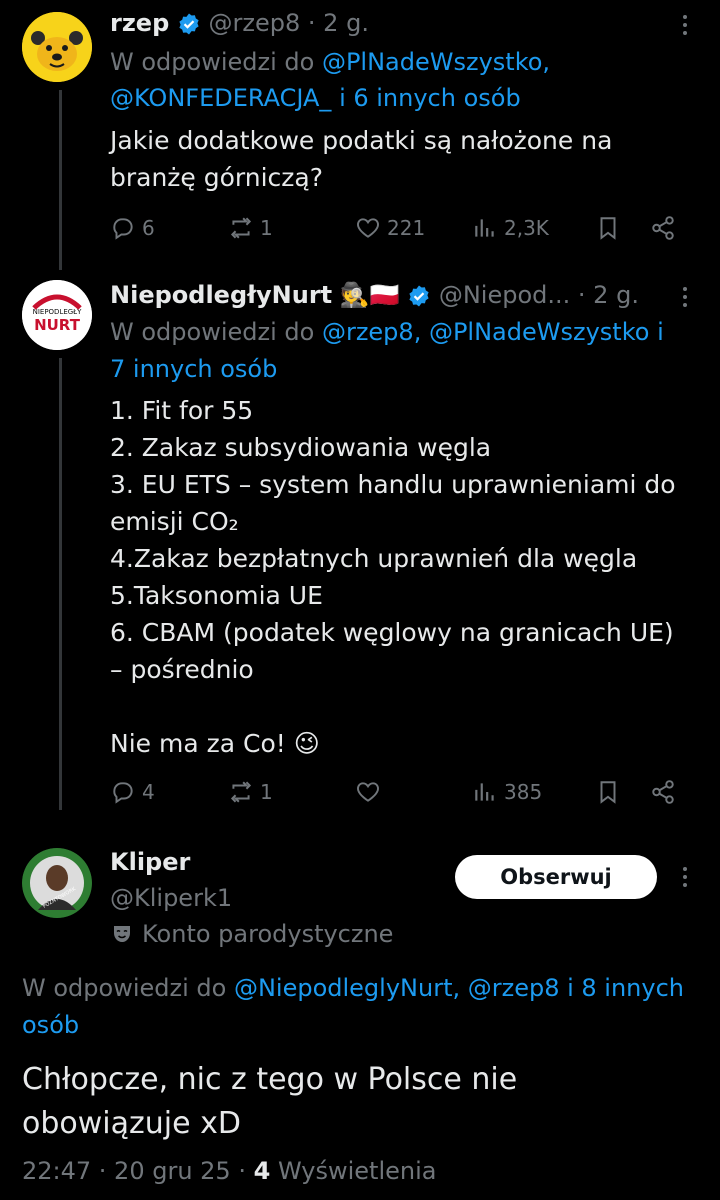  Describe the element at coordinates (262, 1171) in the screenshot. I see `views-count: 4` at that location.